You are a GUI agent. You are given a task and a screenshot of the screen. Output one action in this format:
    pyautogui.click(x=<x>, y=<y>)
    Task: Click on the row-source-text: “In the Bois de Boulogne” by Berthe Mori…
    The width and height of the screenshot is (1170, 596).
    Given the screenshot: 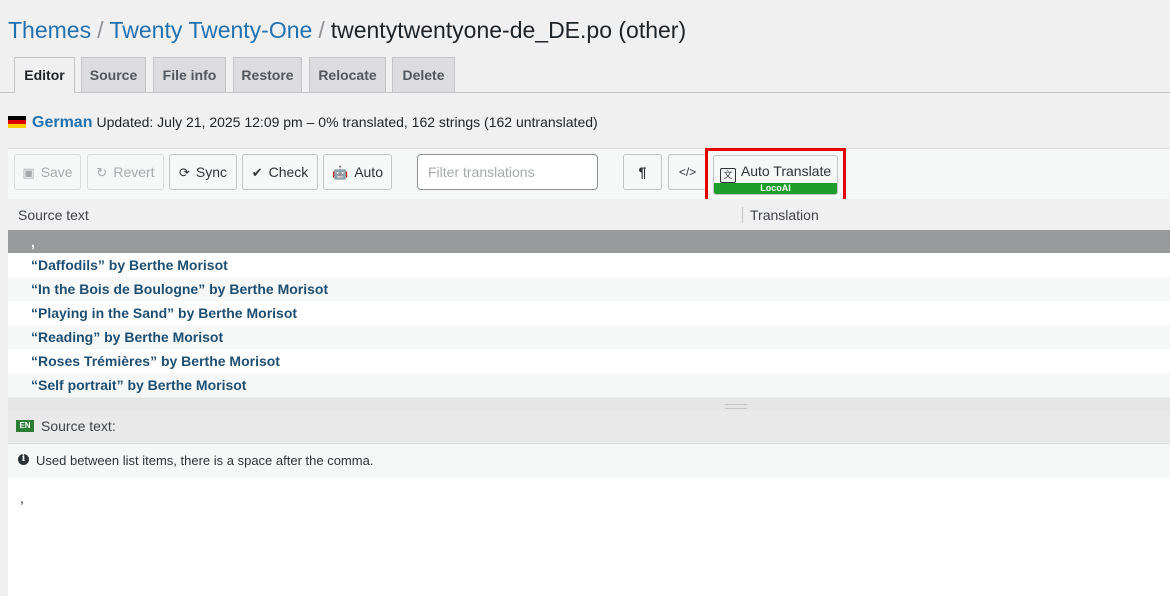 What is the action you would take?
    pyautogui.click(x=180, y=289)
    